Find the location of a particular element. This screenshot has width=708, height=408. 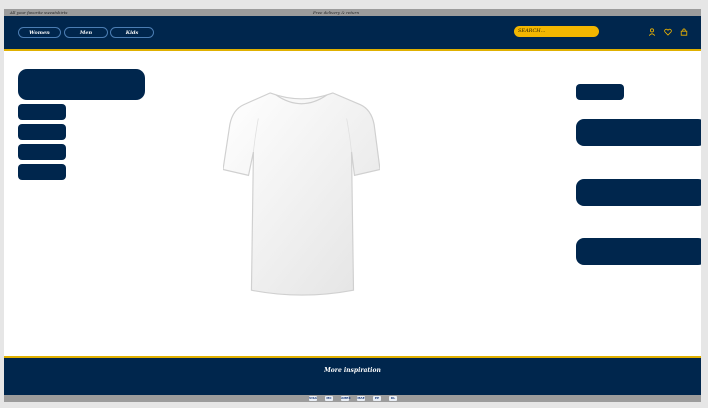

right-size-button is located at coordinates (600, 92).